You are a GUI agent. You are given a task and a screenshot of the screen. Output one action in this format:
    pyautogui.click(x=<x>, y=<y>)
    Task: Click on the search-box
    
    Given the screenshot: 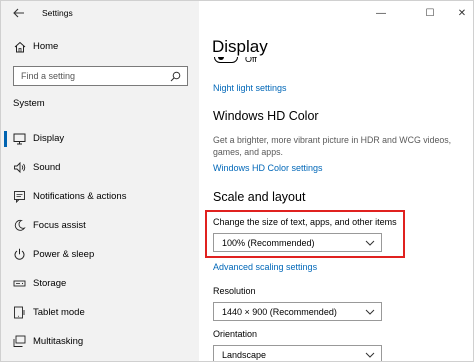 What is the action you would take?
    pyautogui.click(x=100, y=76)
    